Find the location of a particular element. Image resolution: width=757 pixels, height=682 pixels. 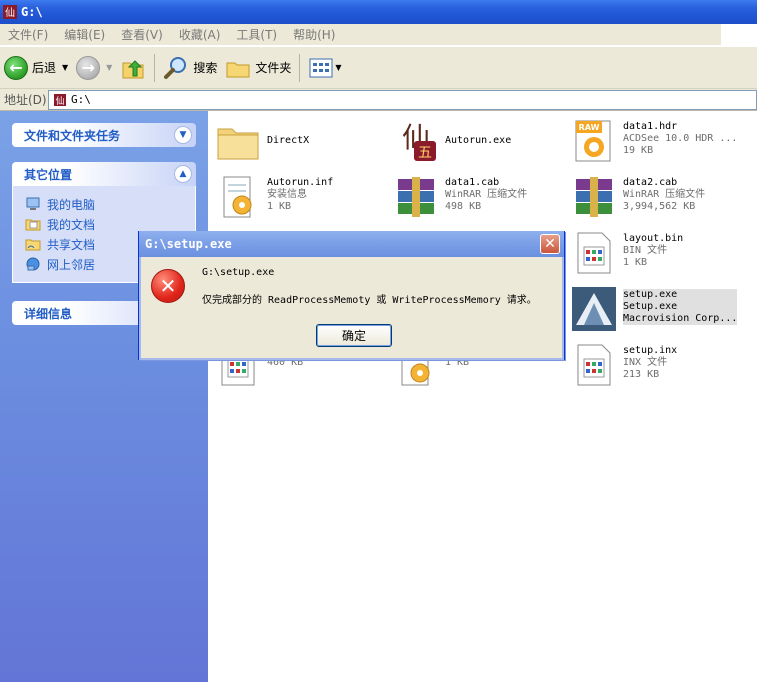

address-input: 仙 G:\ is located at coordinates (402, 99).